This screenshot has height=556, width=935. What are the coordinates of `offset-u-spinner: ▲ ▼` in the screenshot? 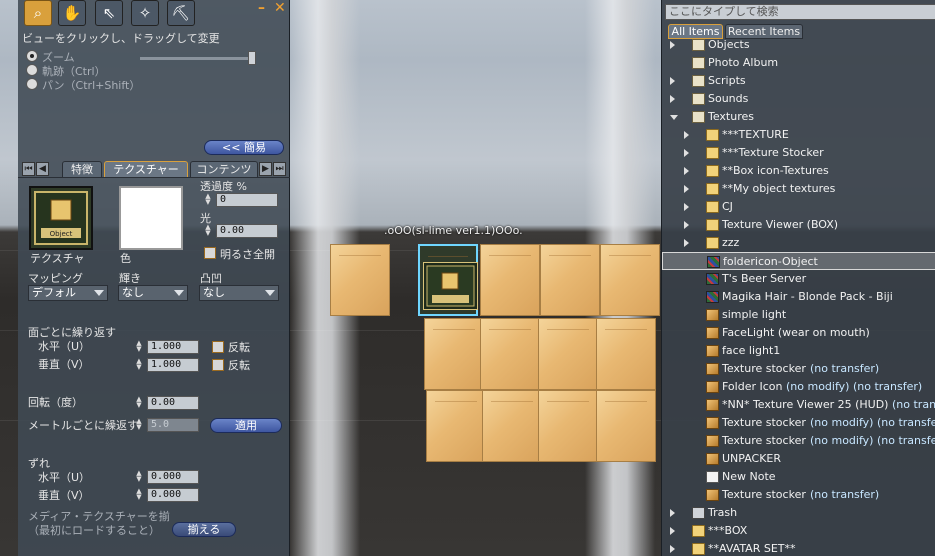 It's located at (139, 477).